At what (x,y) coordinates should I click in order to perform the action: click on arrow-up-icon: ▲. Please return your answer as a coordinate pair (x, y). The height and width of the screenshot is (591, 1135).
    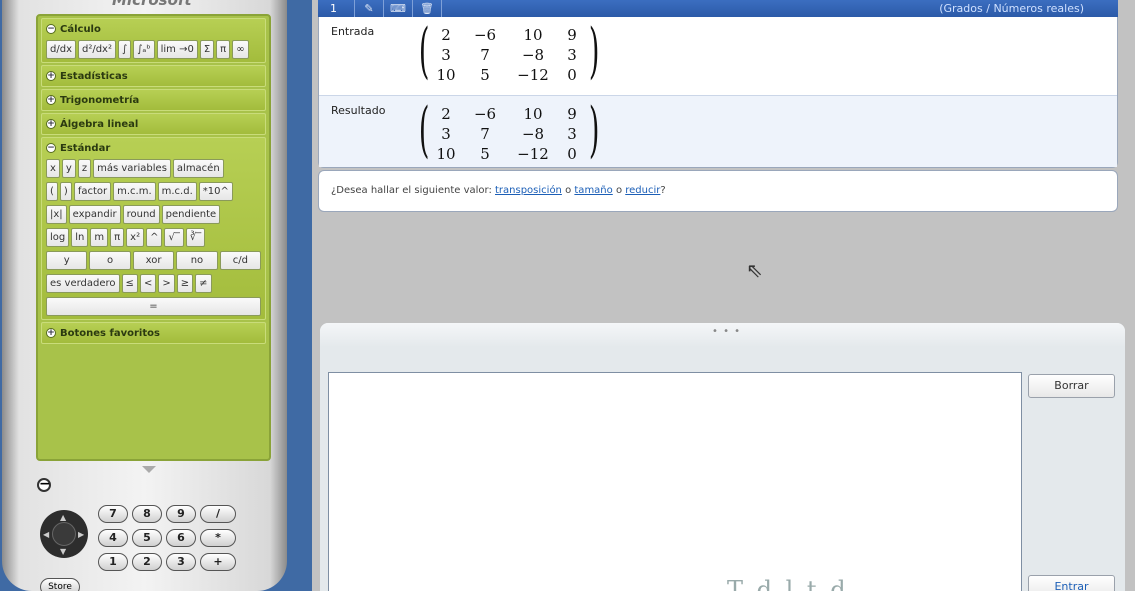
    Looking at the image, I should click on (63, 517).